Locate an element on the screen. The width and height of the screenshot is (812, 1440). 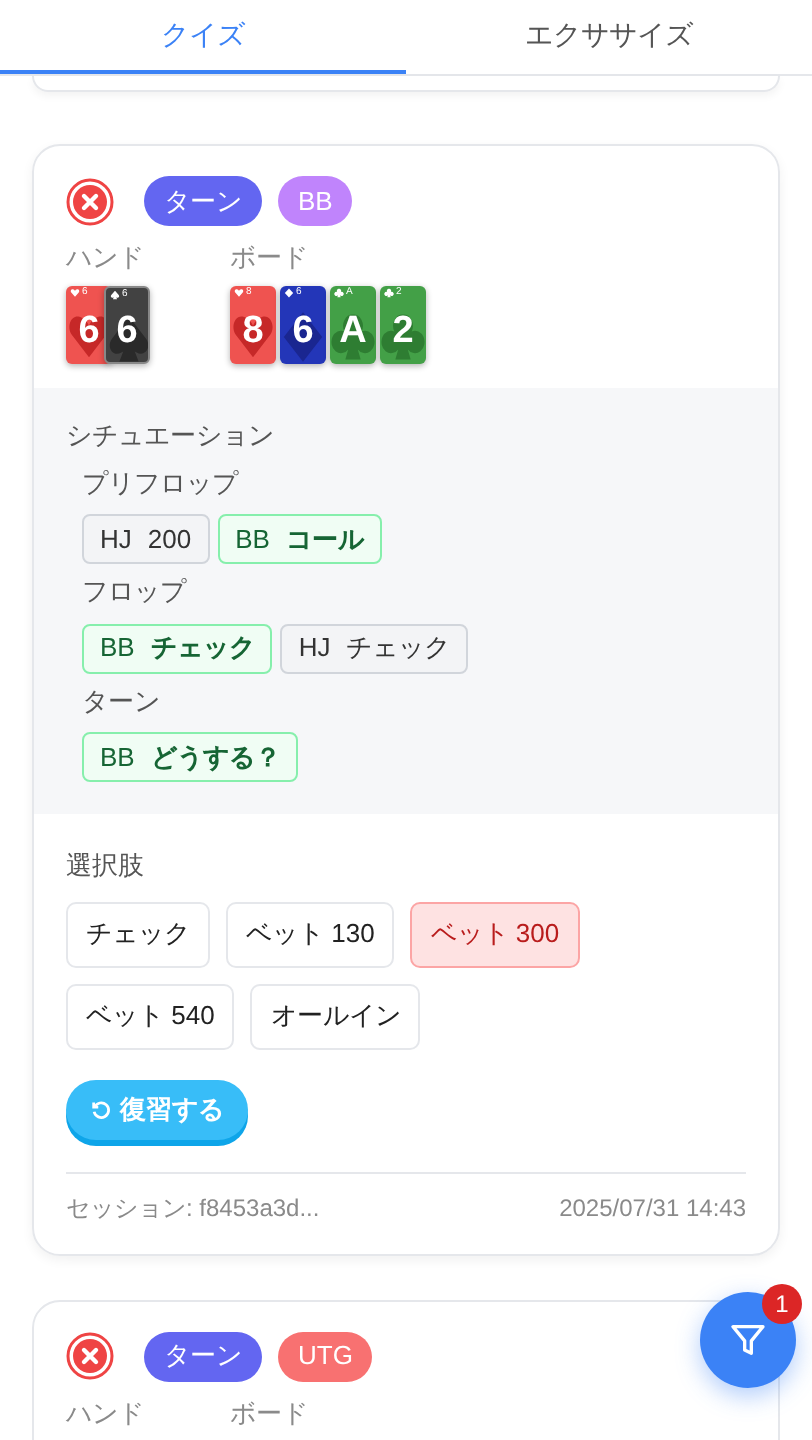
action-chip: HJ チェック is located at coordinates (374, 648).